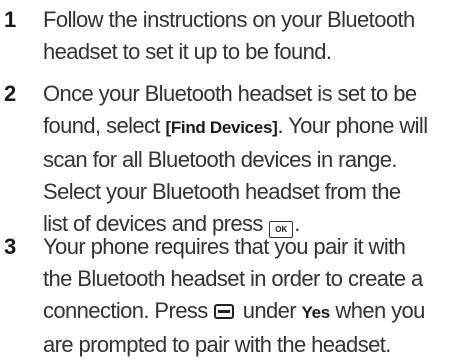  I want to click on yes-softkey-label: Yes, so click(315, 312).